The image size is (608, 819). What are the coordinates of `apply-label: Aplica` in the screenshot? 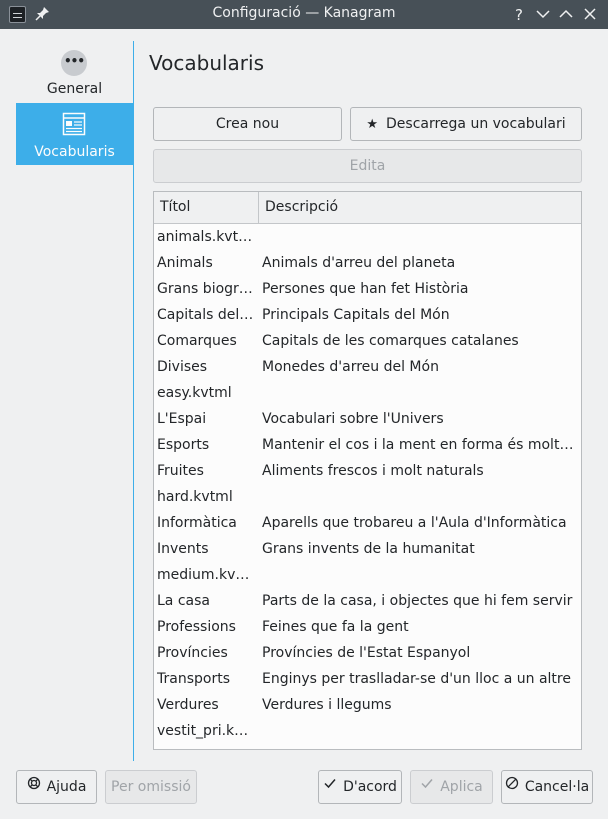 It's located at (461, 787).